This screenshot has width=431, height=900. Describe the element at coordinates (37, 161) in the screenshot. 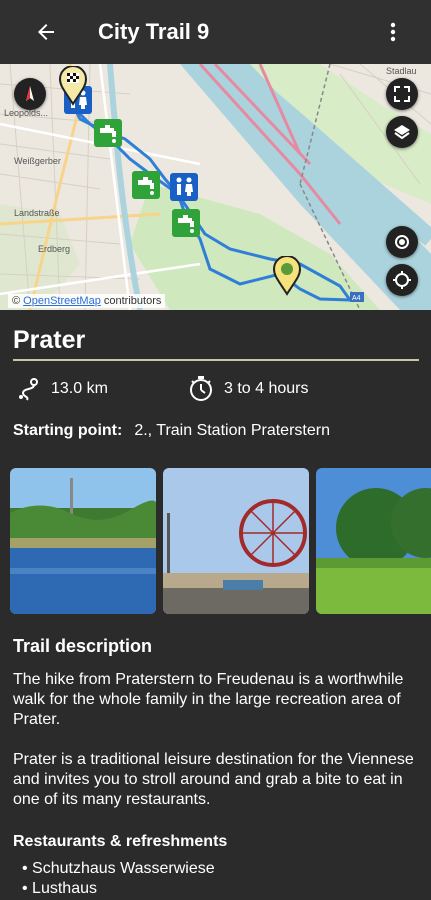

I see `svg-text: Weißgerber` at that location.